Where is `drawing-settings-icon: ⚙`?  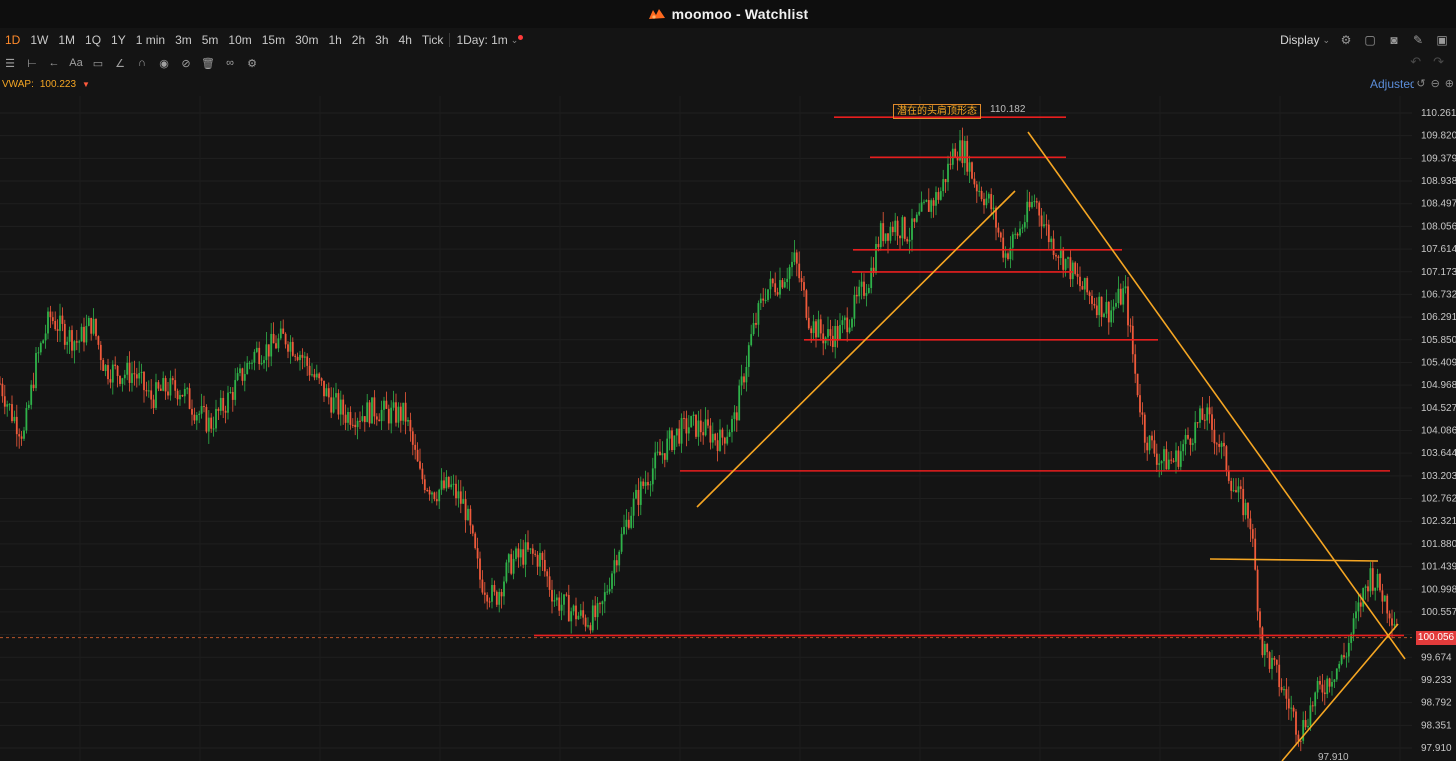 drawing-settings-icon: ⚙ is located at coordinates (252, 63).